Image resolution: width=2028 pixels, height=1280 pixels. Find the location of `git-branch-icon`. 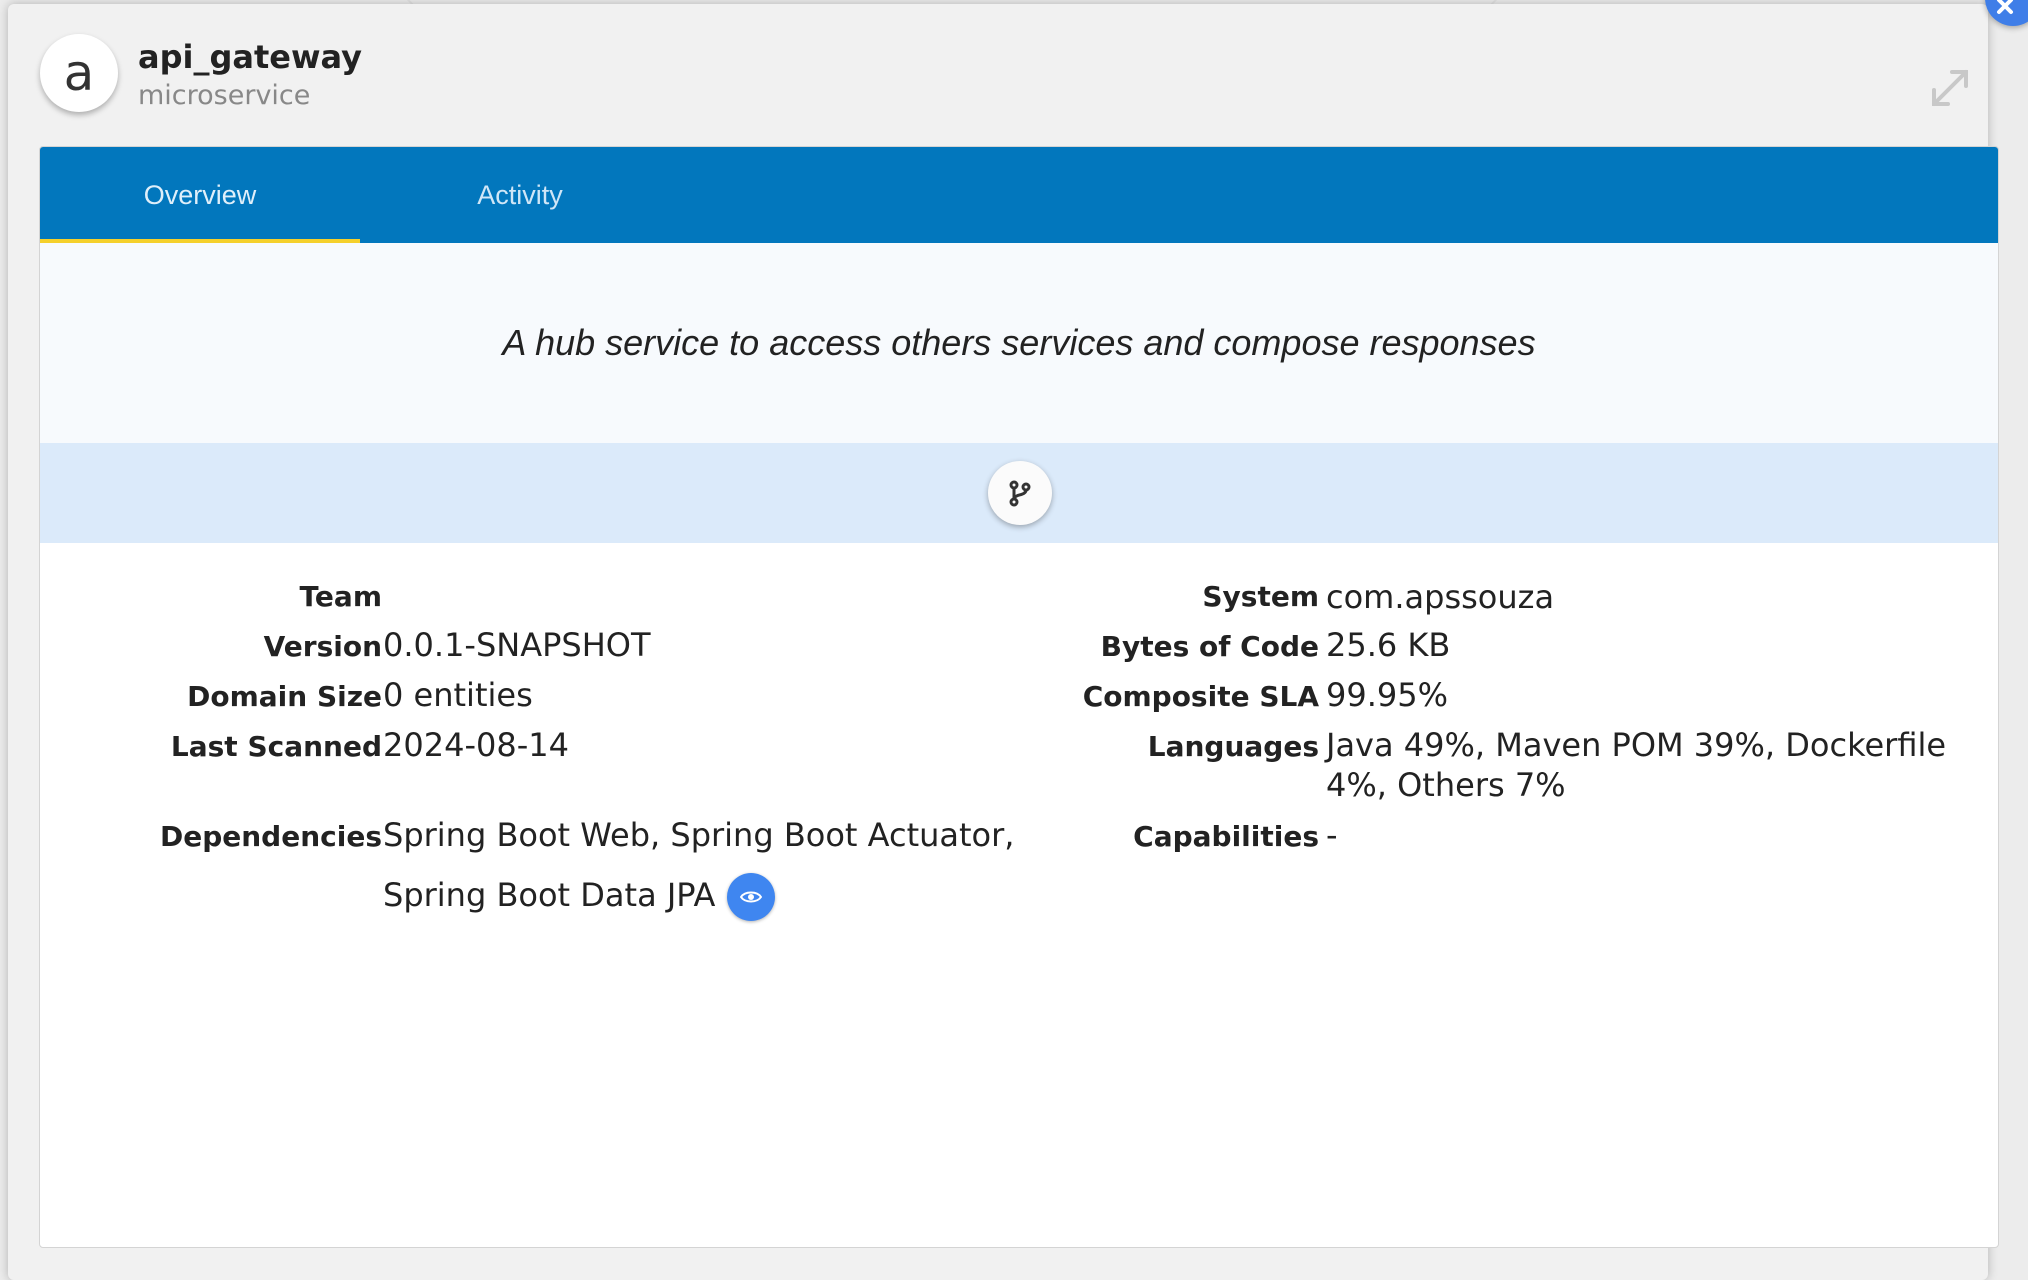

git-branch-icon is located at coordinates (1020, 493).